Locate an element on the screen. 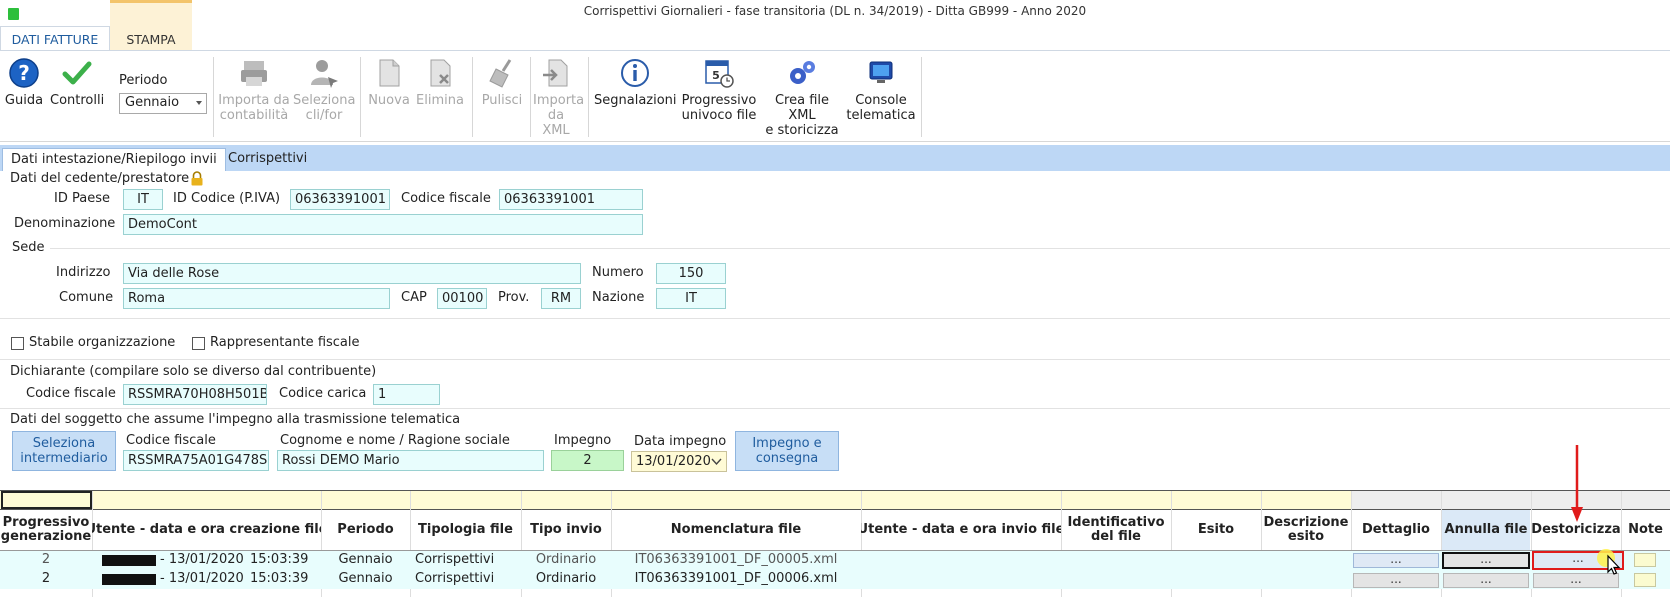 This screenshot has width=1670, height=597. id-paese-label: ID Paese is located at coordinates (82, 198).